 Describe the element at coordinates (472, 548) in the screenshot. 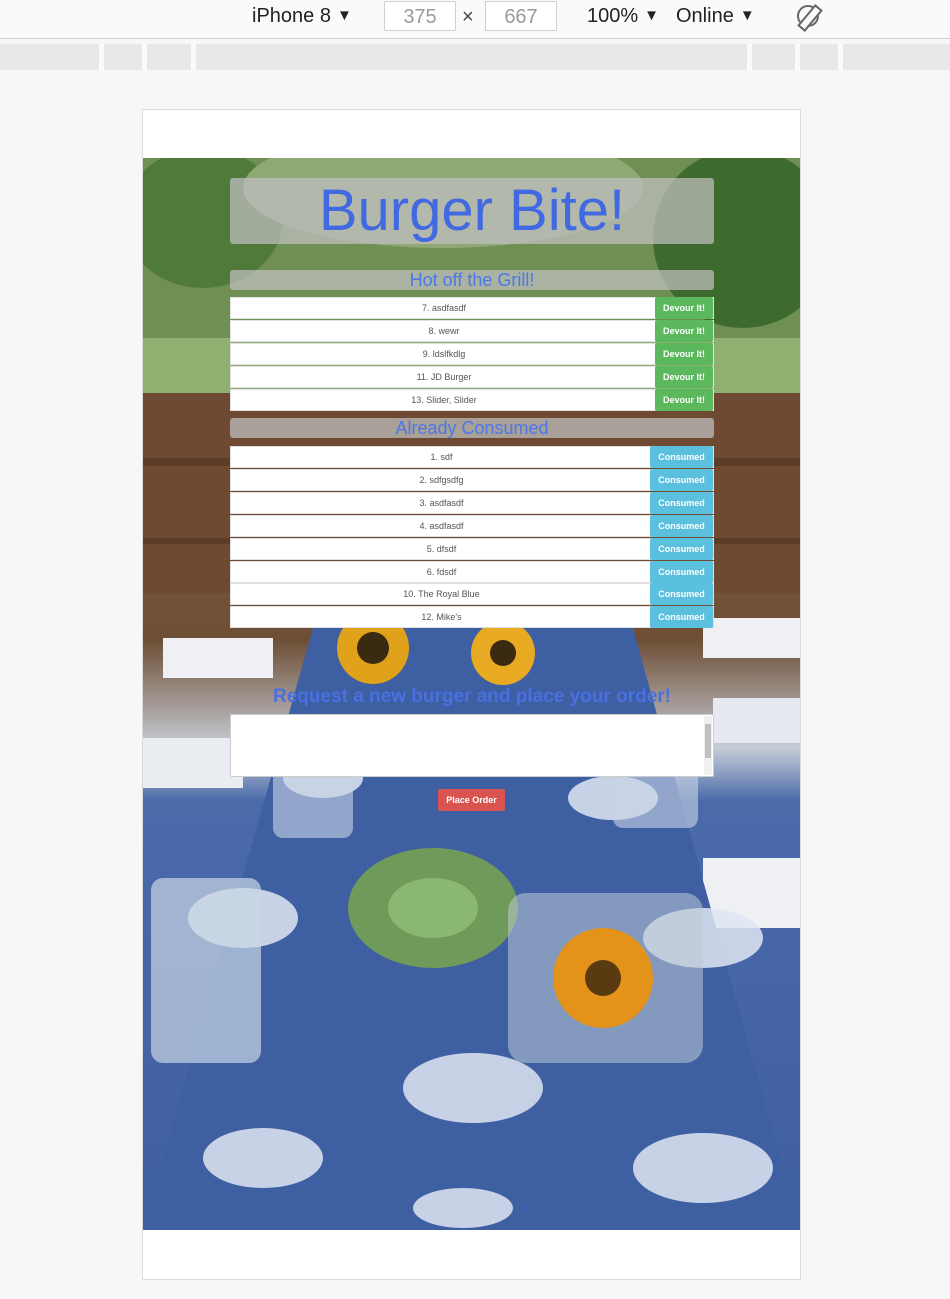

I see `eaten-burger-row: 5. dfsdf Consumed` at that location.